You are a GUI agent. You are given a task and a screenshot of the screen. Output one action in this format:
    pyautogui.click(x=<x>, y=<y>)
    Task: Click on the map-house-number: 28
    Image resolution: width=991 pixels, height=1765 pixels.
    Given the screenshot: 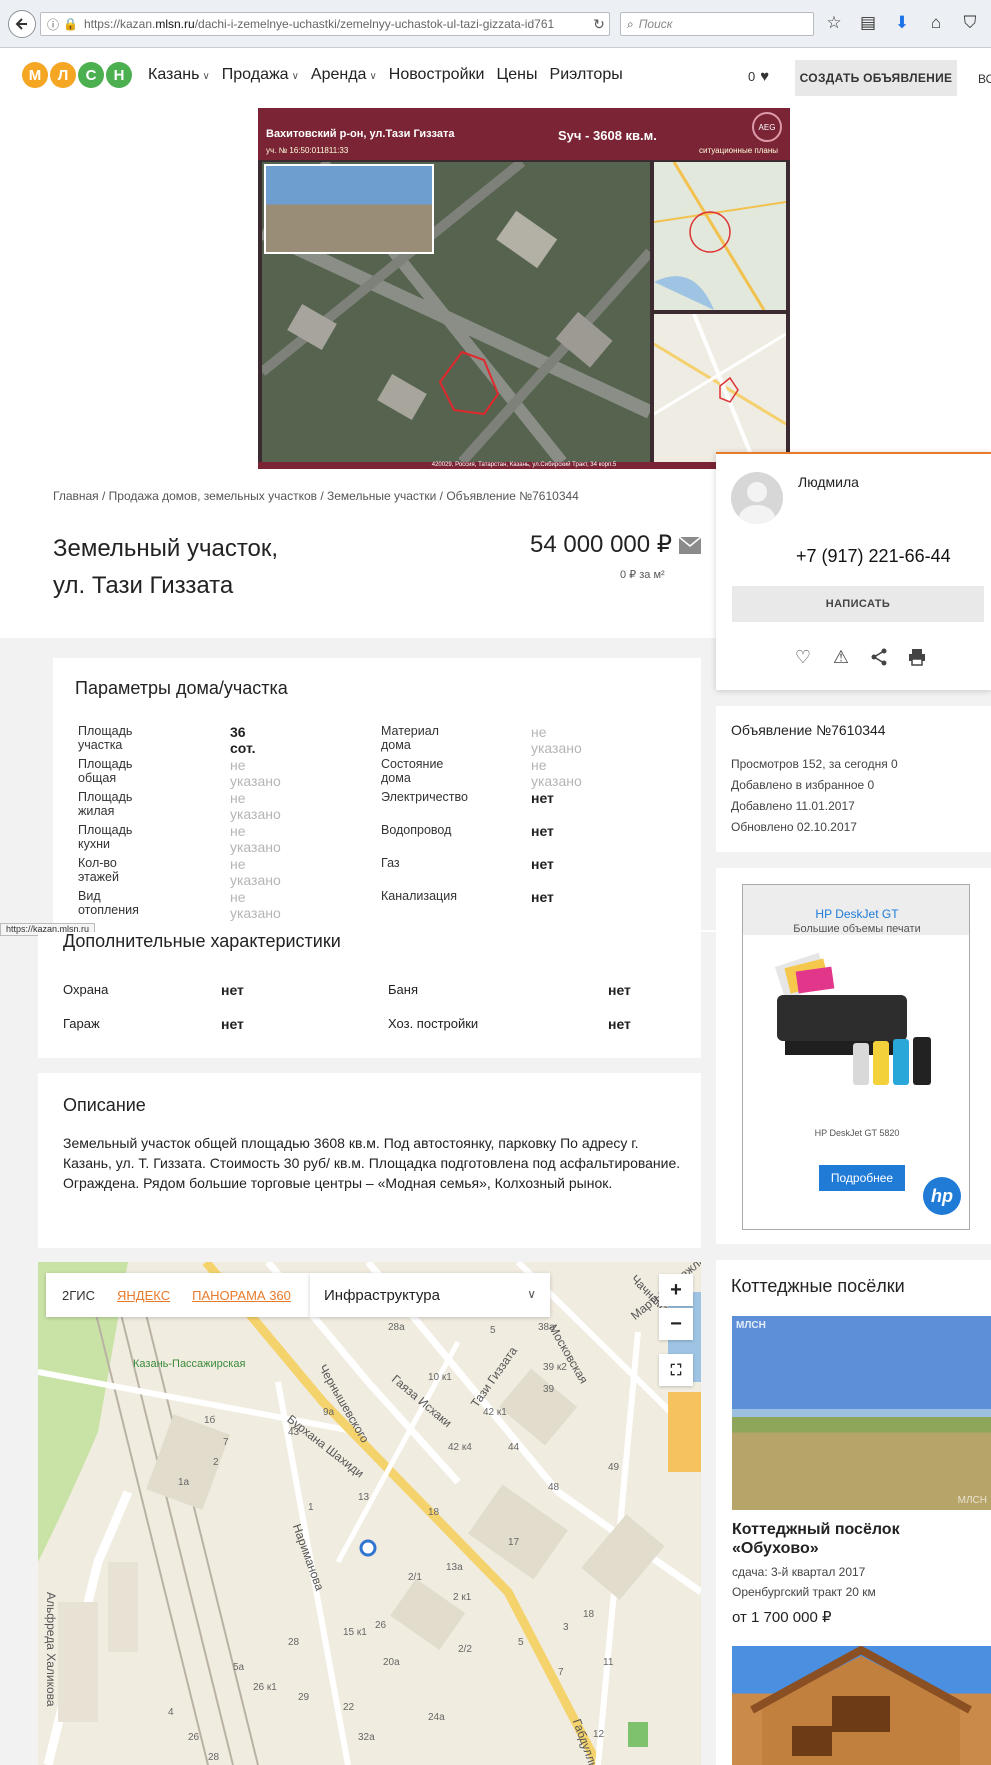 What is the action you would take?
    pyautogui.click(x=214, y=1757)
    